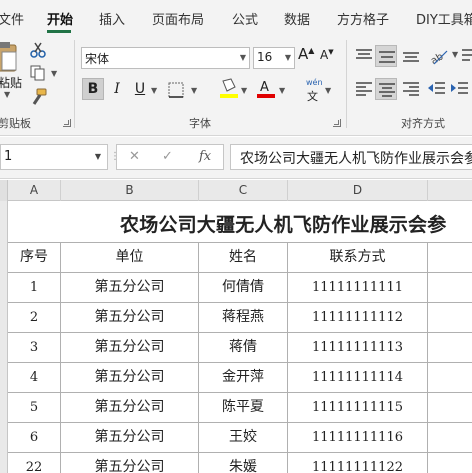 Image resolution: width=472 pixels, height=473 pixels. I want to click on align-top-icon, so click(364, 56).